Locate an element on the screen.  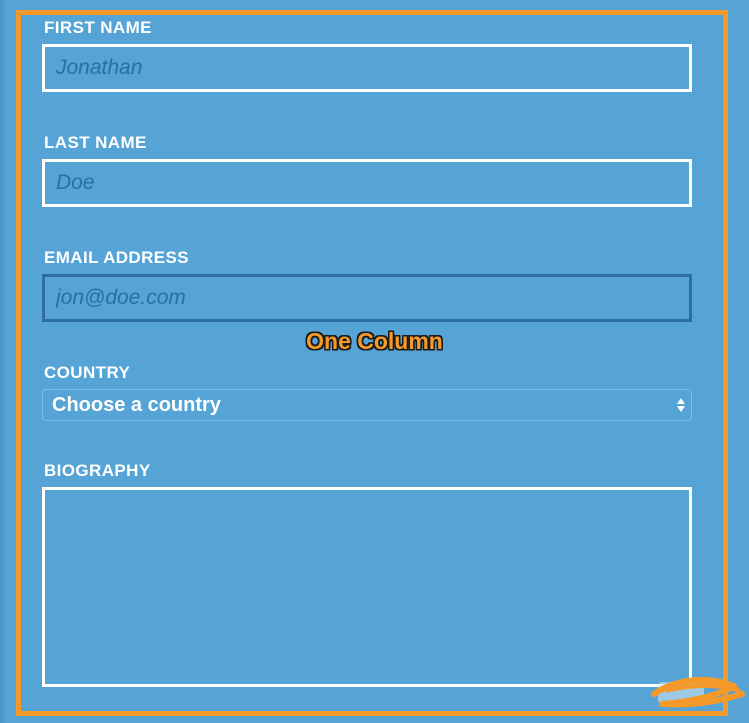
email-label: EMAIL ADDRESS is located at coordinates (116, 257).